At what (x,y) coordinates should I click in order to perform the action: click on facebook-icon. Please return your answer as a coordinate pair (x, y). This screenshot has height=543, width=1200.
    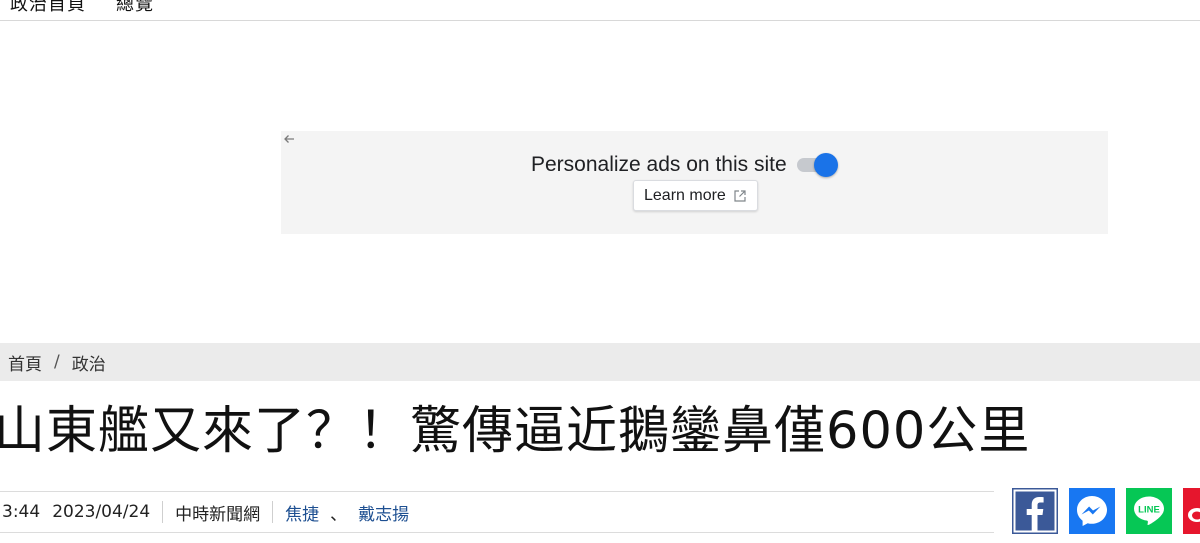
    Looking at the image, I should click on (1035, 511).